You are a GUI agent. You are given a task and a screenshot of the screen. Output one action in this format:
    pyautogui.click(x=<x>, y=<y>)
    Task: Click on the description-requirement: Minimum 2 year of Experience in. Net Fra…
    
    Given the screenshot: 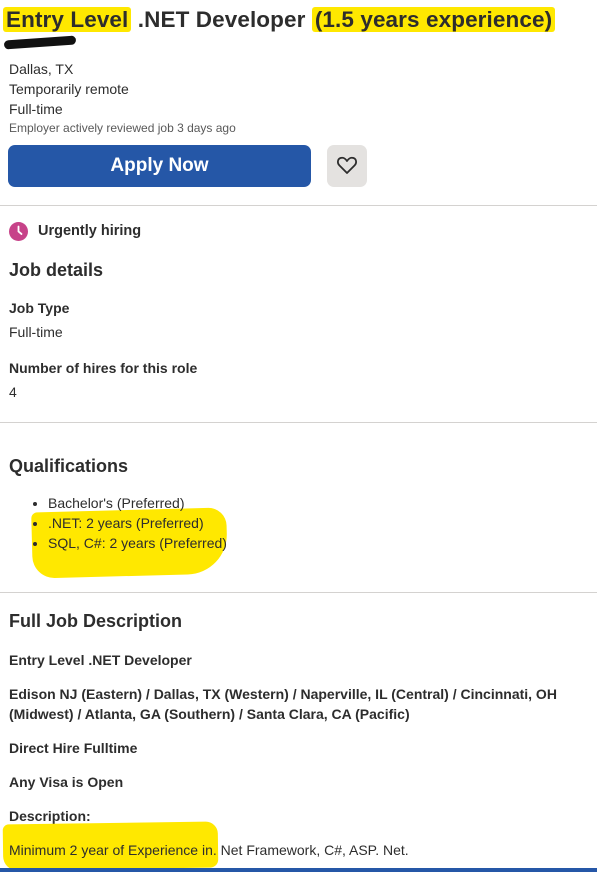 What is the action you would take?
    pyautogui.click(x=209, y=850)
    